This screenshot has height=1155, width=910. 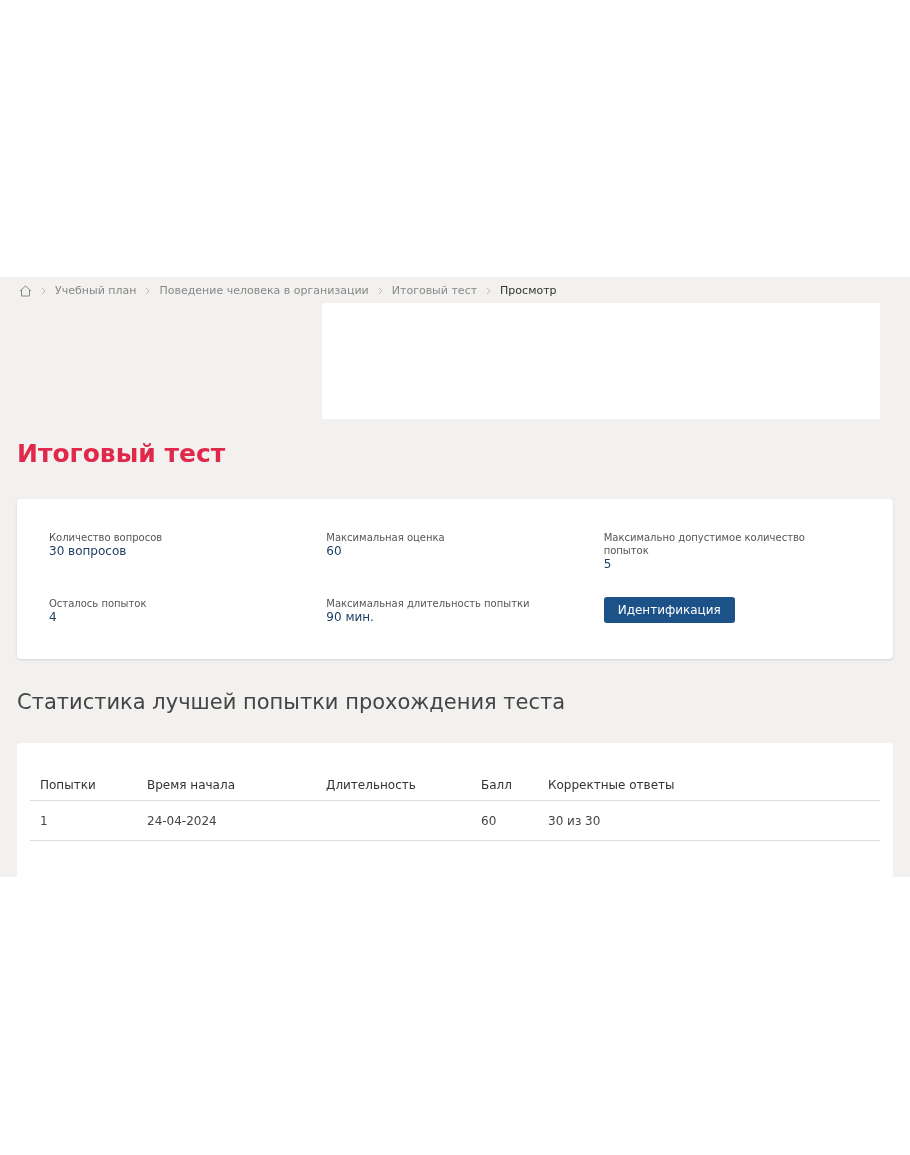 I want to click on table-cell: 60, so click(x=489, y=820).